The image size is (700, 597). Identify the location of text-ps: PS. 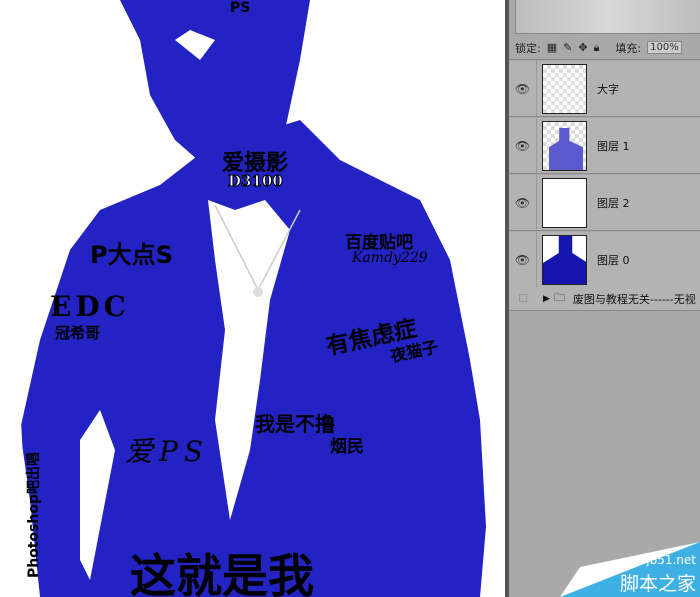
(240, 8).